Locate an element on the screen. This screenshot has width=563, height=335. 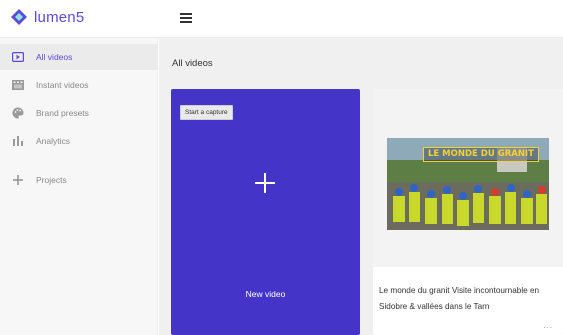
start-capture-tag: Start a capture is located at coordinates (206, 112).